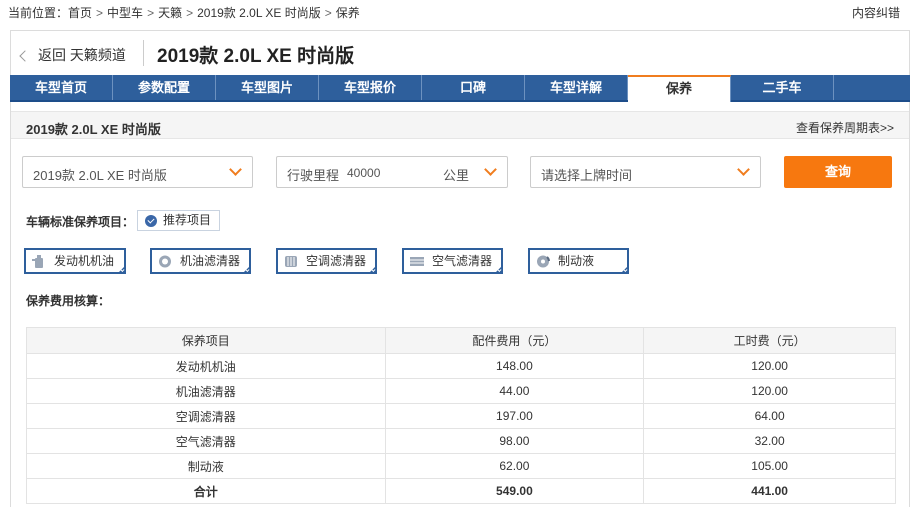  Describe the element at coordinates (645, 172) in the screenshot. I see `registration-date-select: 请选择上牌时间` at that location.